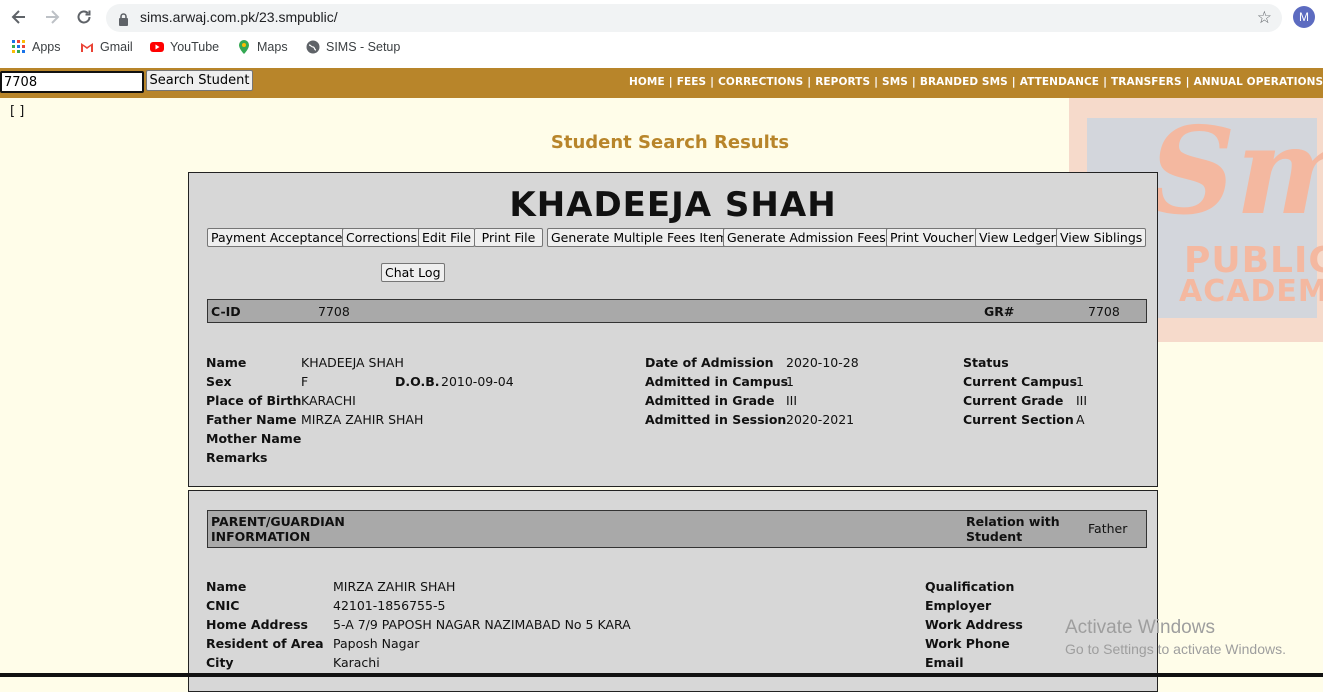 The width and height of the screenshot is (1323, 692). Describe the element at coordinates (18, 46) in the screenshot. I see `apps-grid-icon` at that location.